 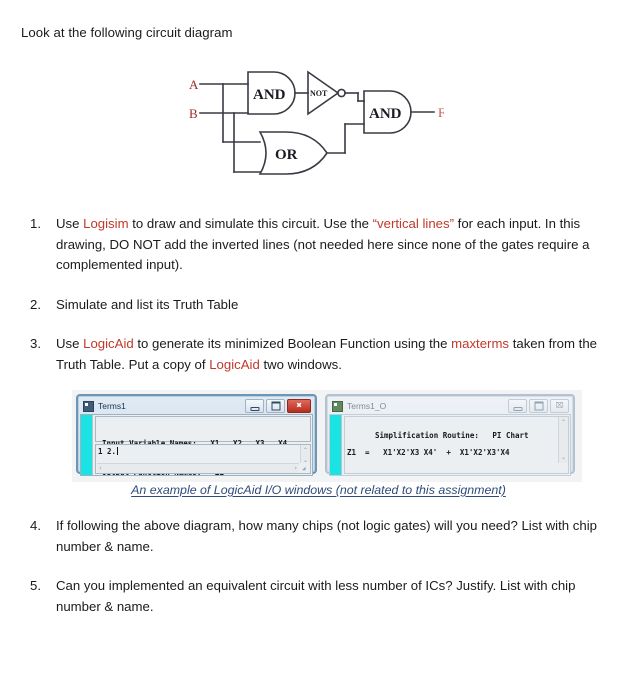 What do you see at coordinates (198, 468) in the screenshot?
I see `entry-horizontal-scrollbar: ‹ ›` at bounding box center [198, 468].